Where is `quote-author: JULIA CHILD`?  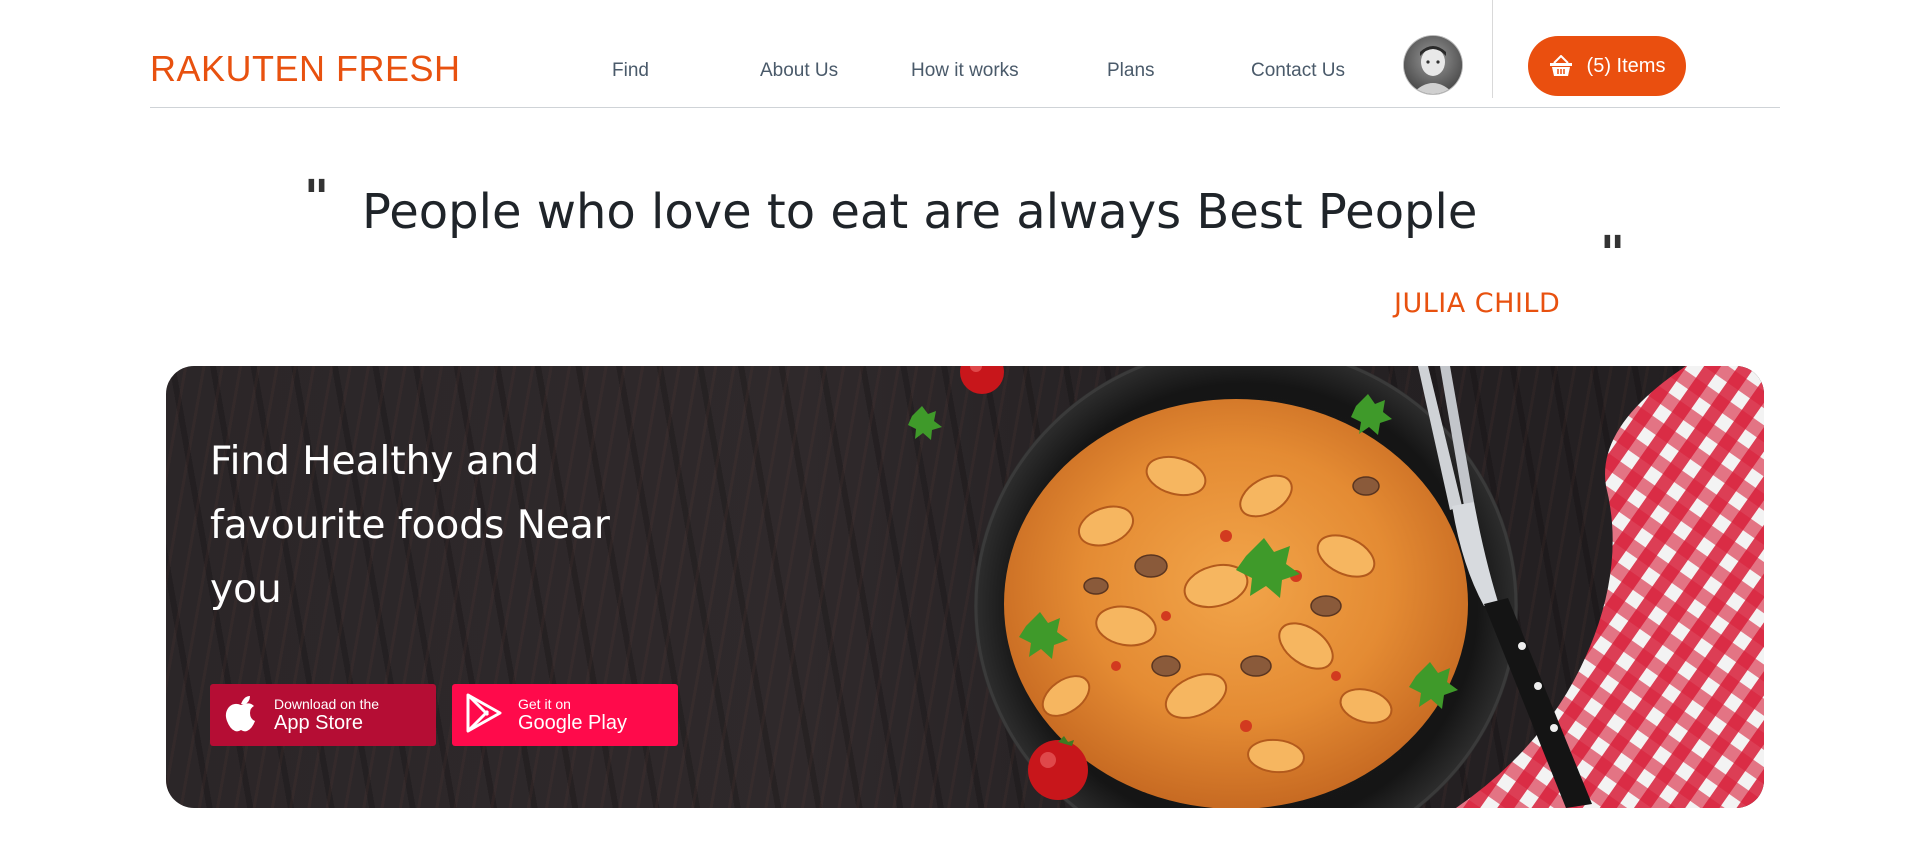 quote-author: JULIA CHILD is located at coordinates (1477, 303).